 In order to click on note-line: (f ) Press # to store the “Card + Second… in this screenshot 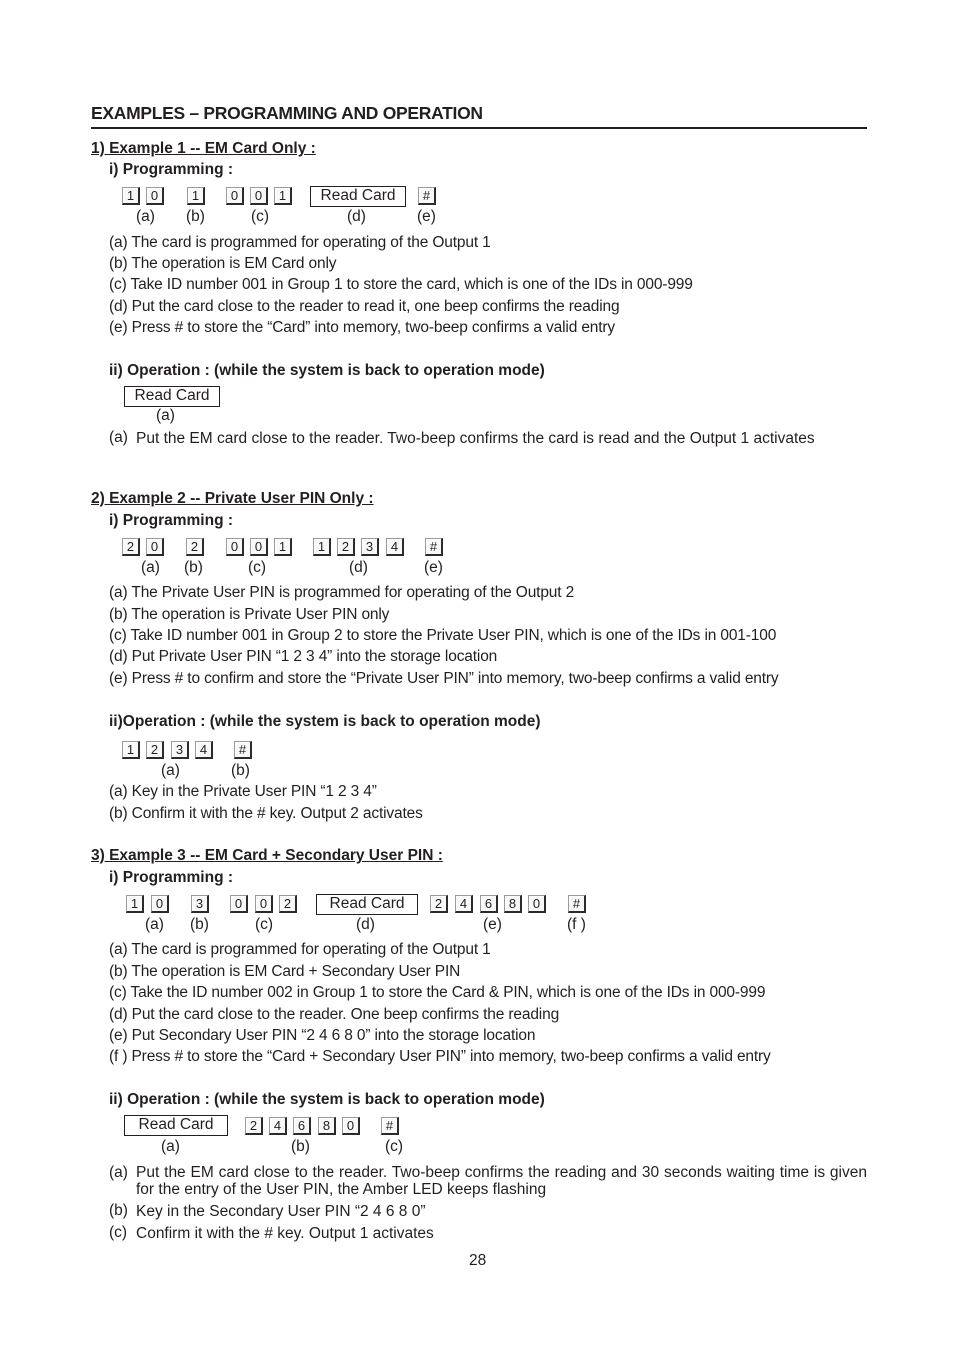, I will do `click(440, 1056)`.